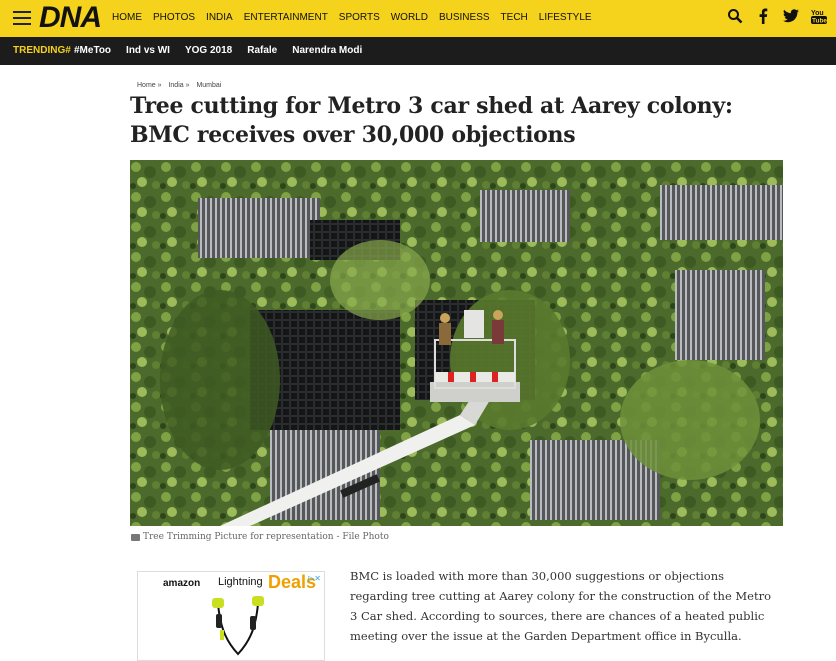 This screenshot has height=661, width=836. I want to click on nav-photos: PHOTOS, so click(174, 17).